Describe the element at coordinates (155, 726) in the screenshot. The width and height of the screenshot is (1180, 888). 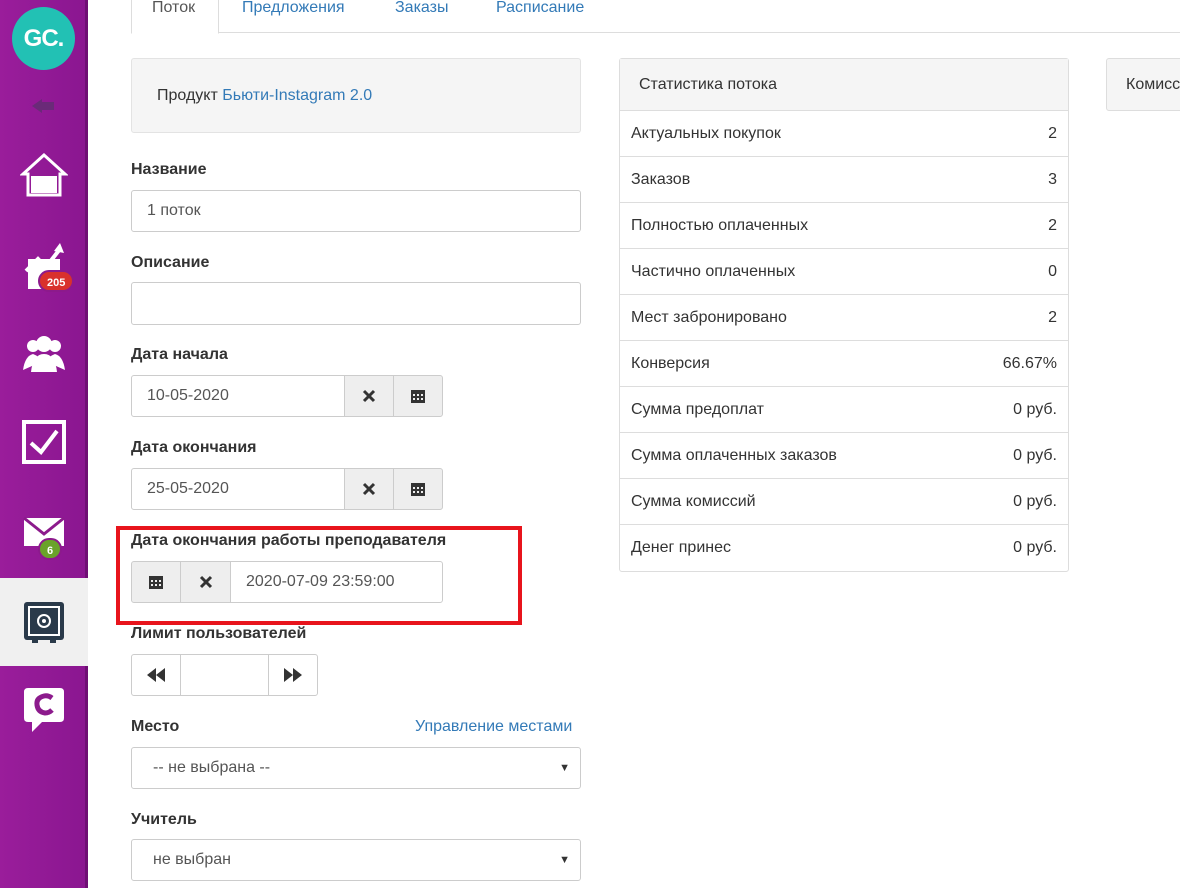
I see `place-label: Место` at that location.